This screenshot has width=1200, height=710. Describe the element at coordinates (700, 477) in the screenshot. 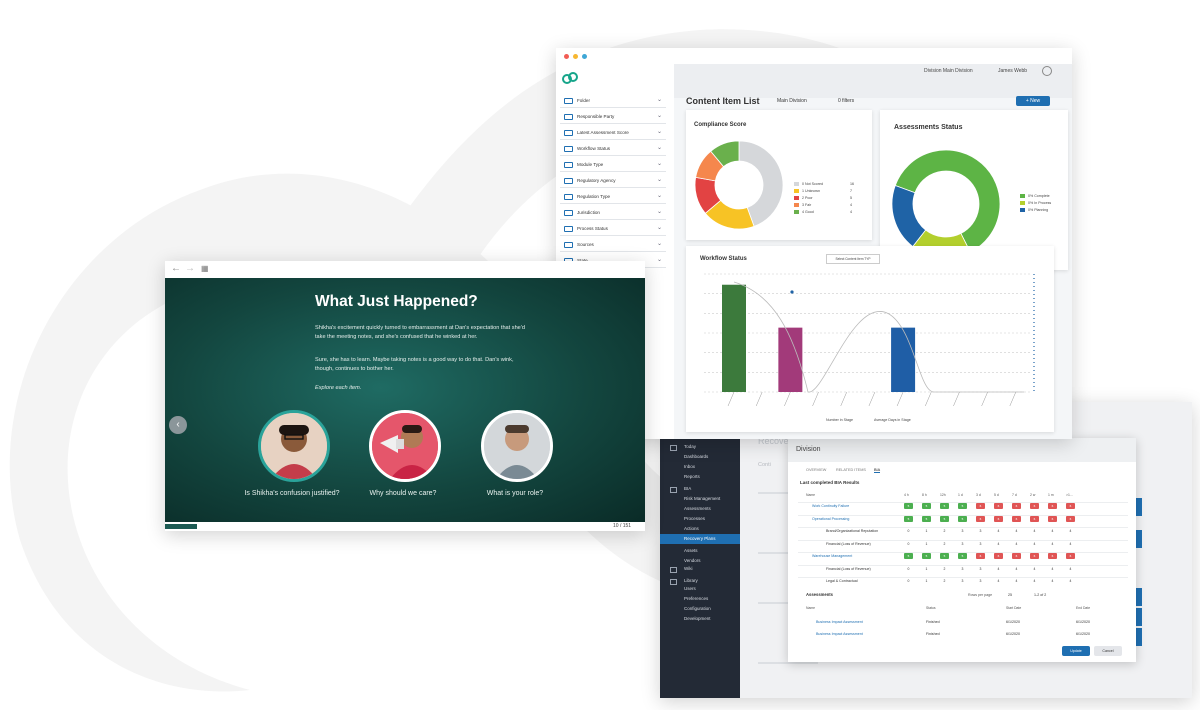

I see `nav-item: Reports` at that location.